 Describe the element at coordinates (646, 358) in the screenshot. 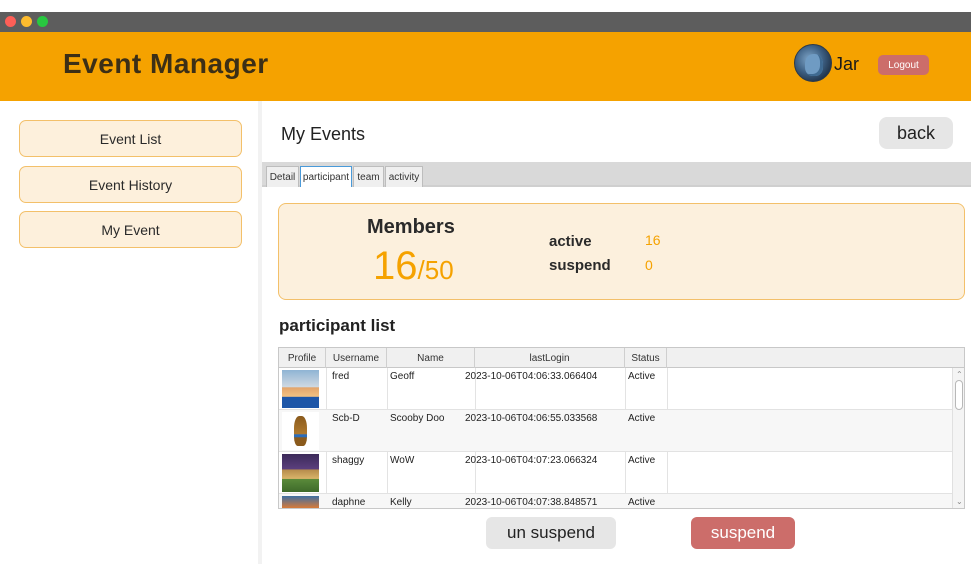

I see `column-header-status: Status` at that location.